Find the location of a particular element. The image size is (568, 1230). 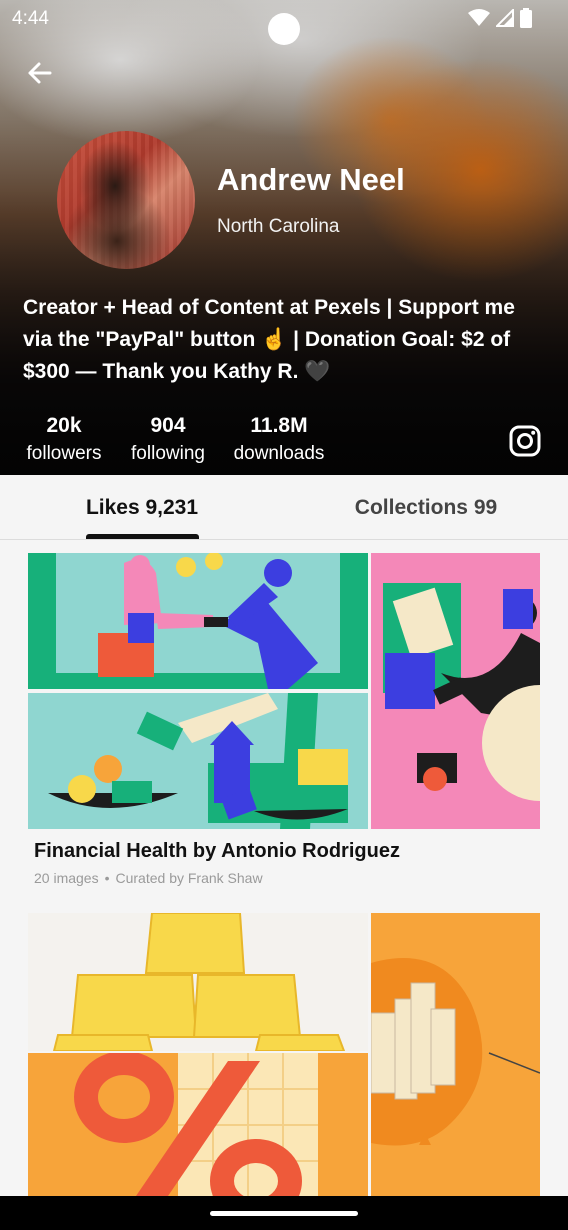

stat-label: following is located at coordinates (168, 453).